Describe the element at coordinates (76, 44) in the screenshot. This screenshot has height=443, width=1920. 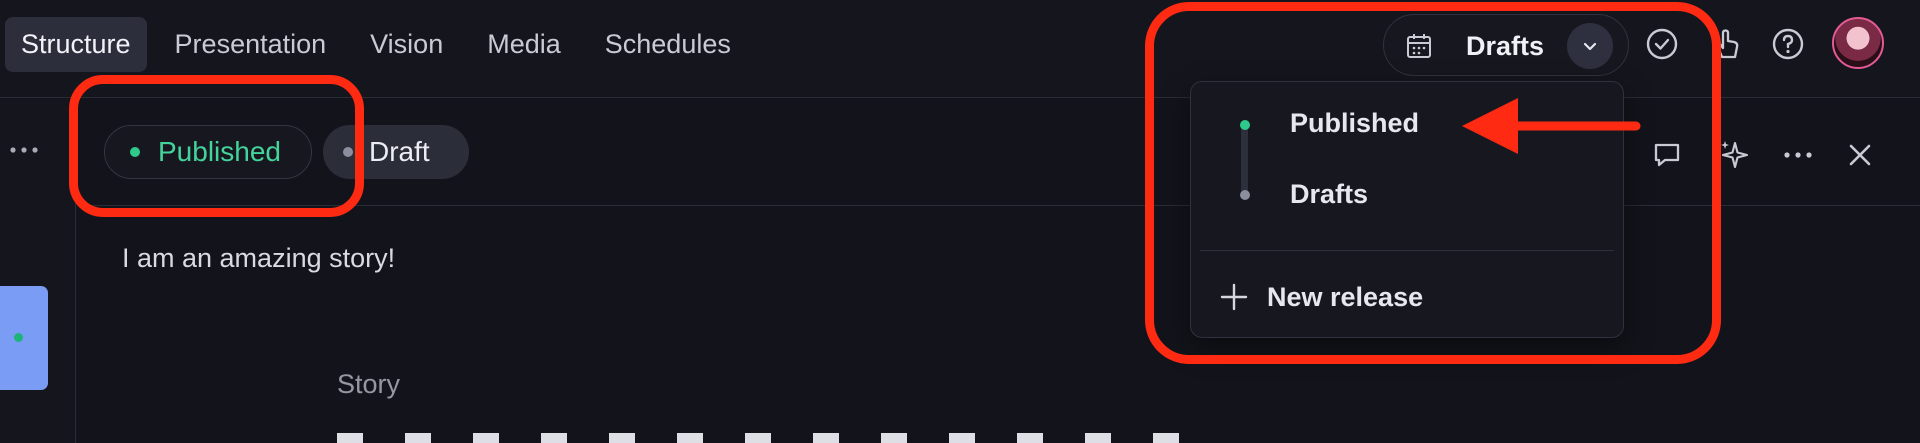
I see `tab-structure: Structure` at that location.